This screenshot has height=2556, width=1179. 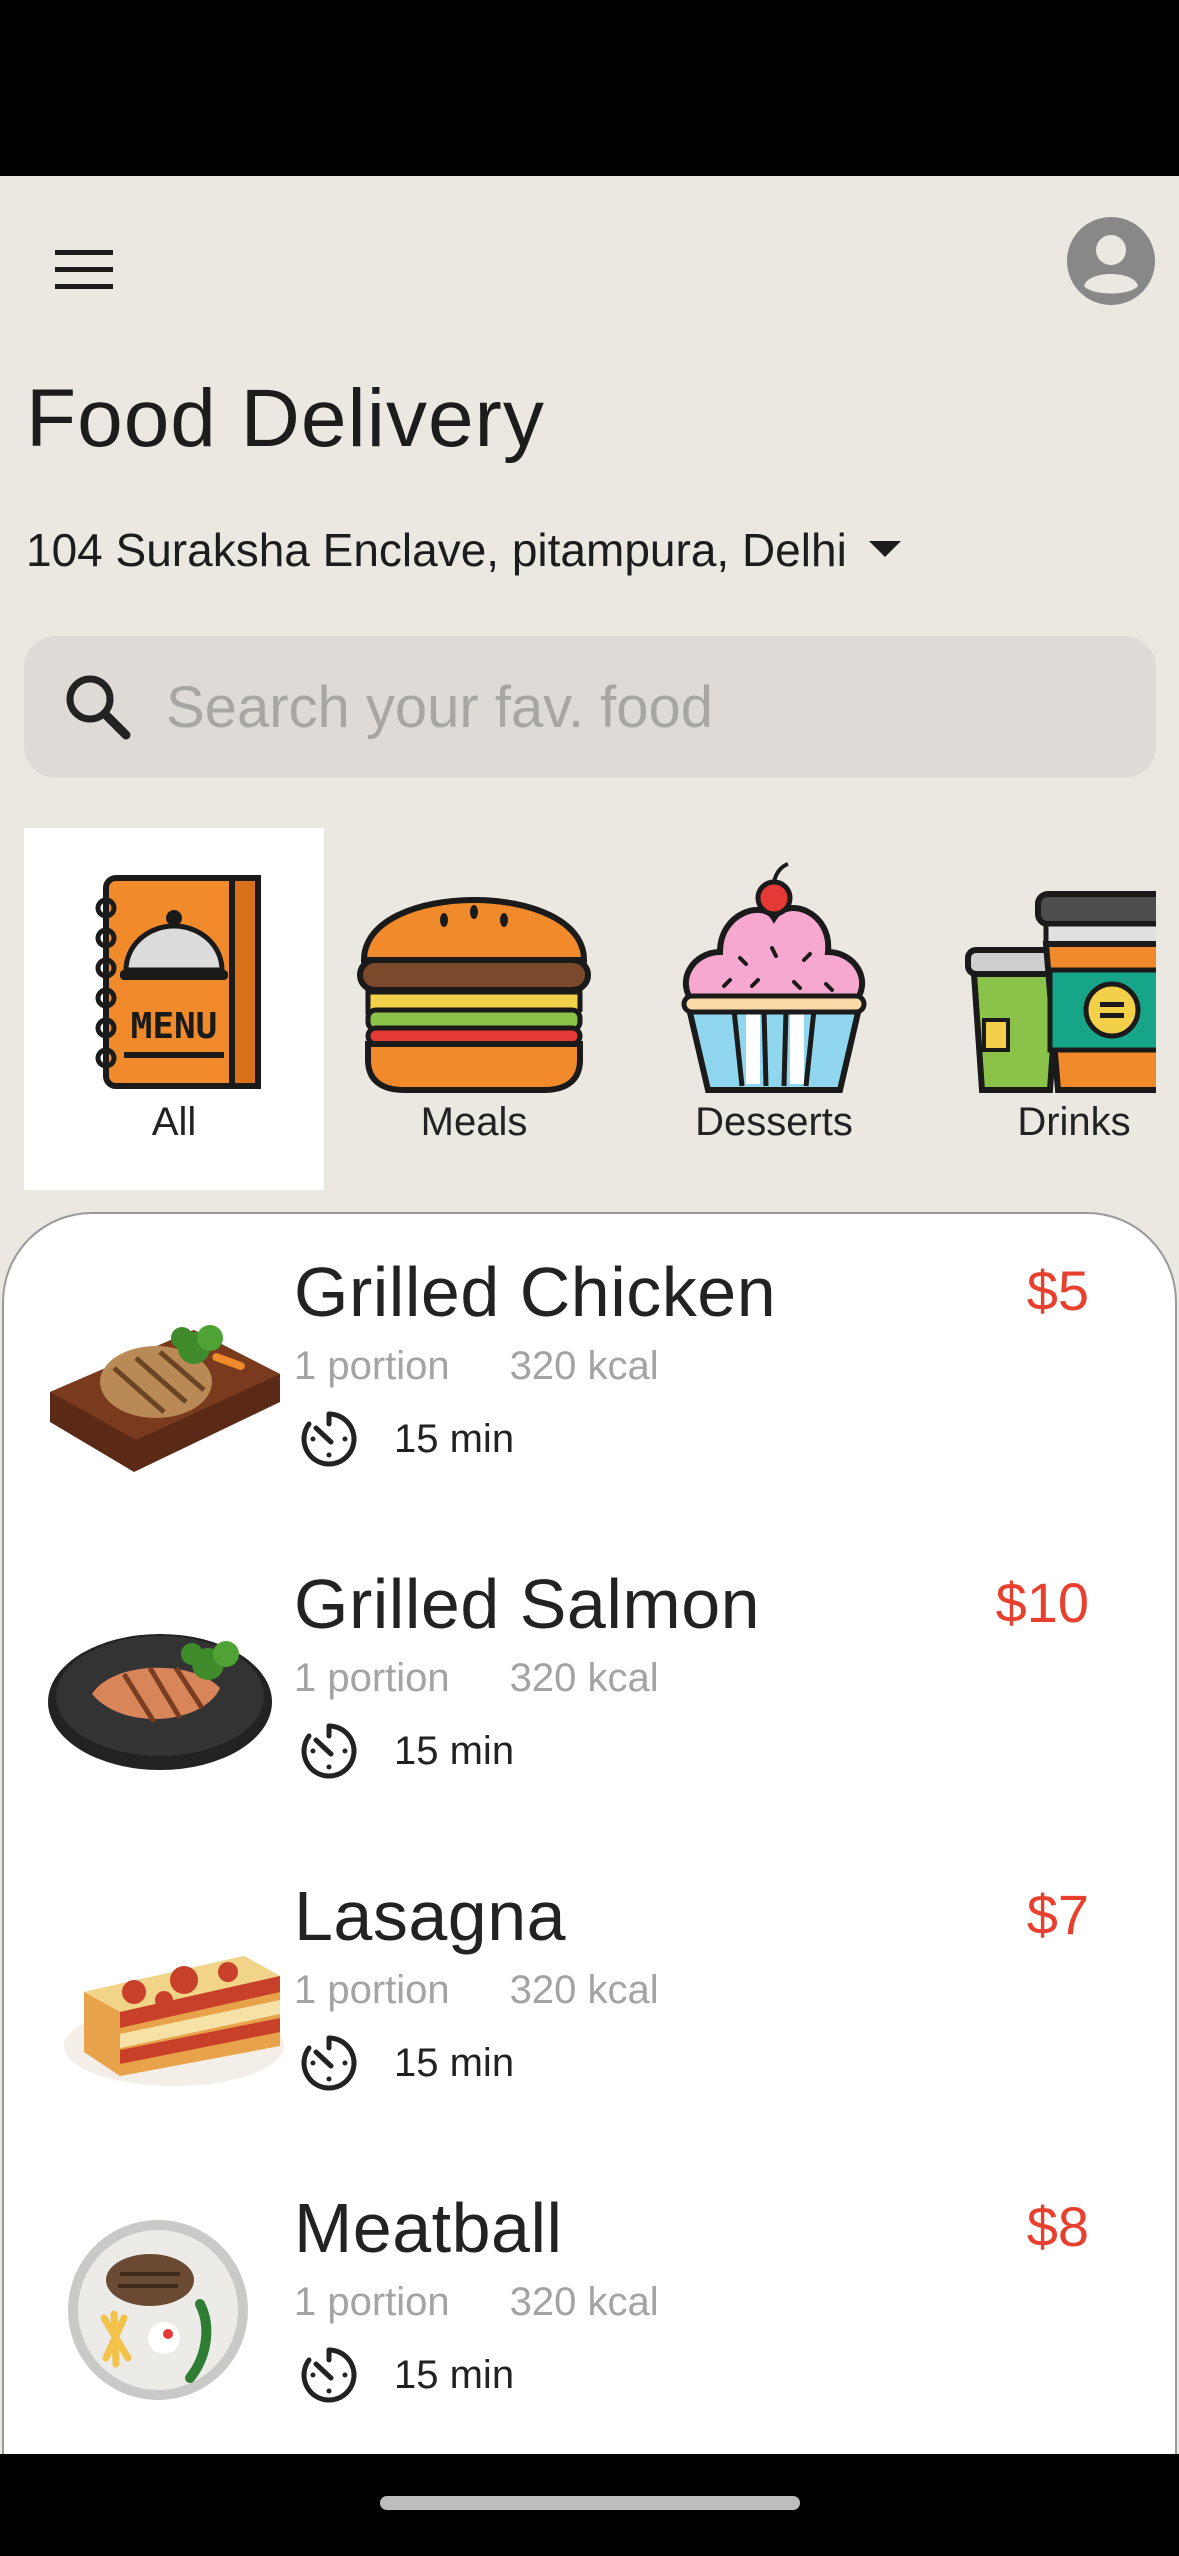 I want to click on svg-text: MENU, so click(x=174, y=1026).